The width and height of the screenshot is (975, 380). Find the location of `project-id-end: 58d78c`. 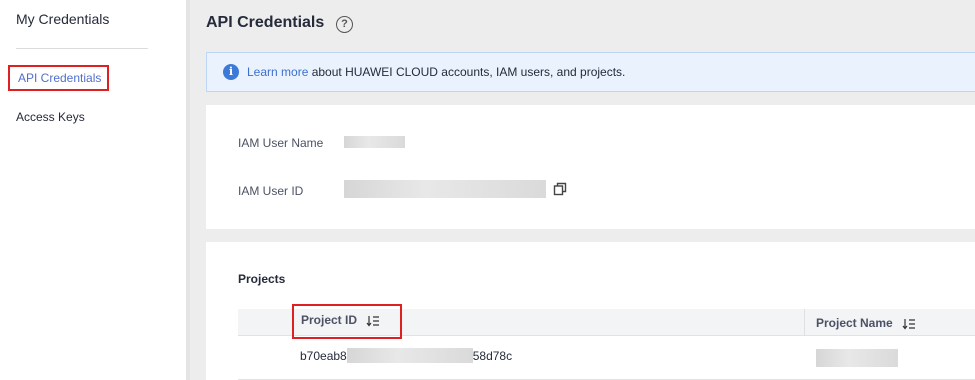

project-id-end: 58d78c is located at coordinates (492, 356).